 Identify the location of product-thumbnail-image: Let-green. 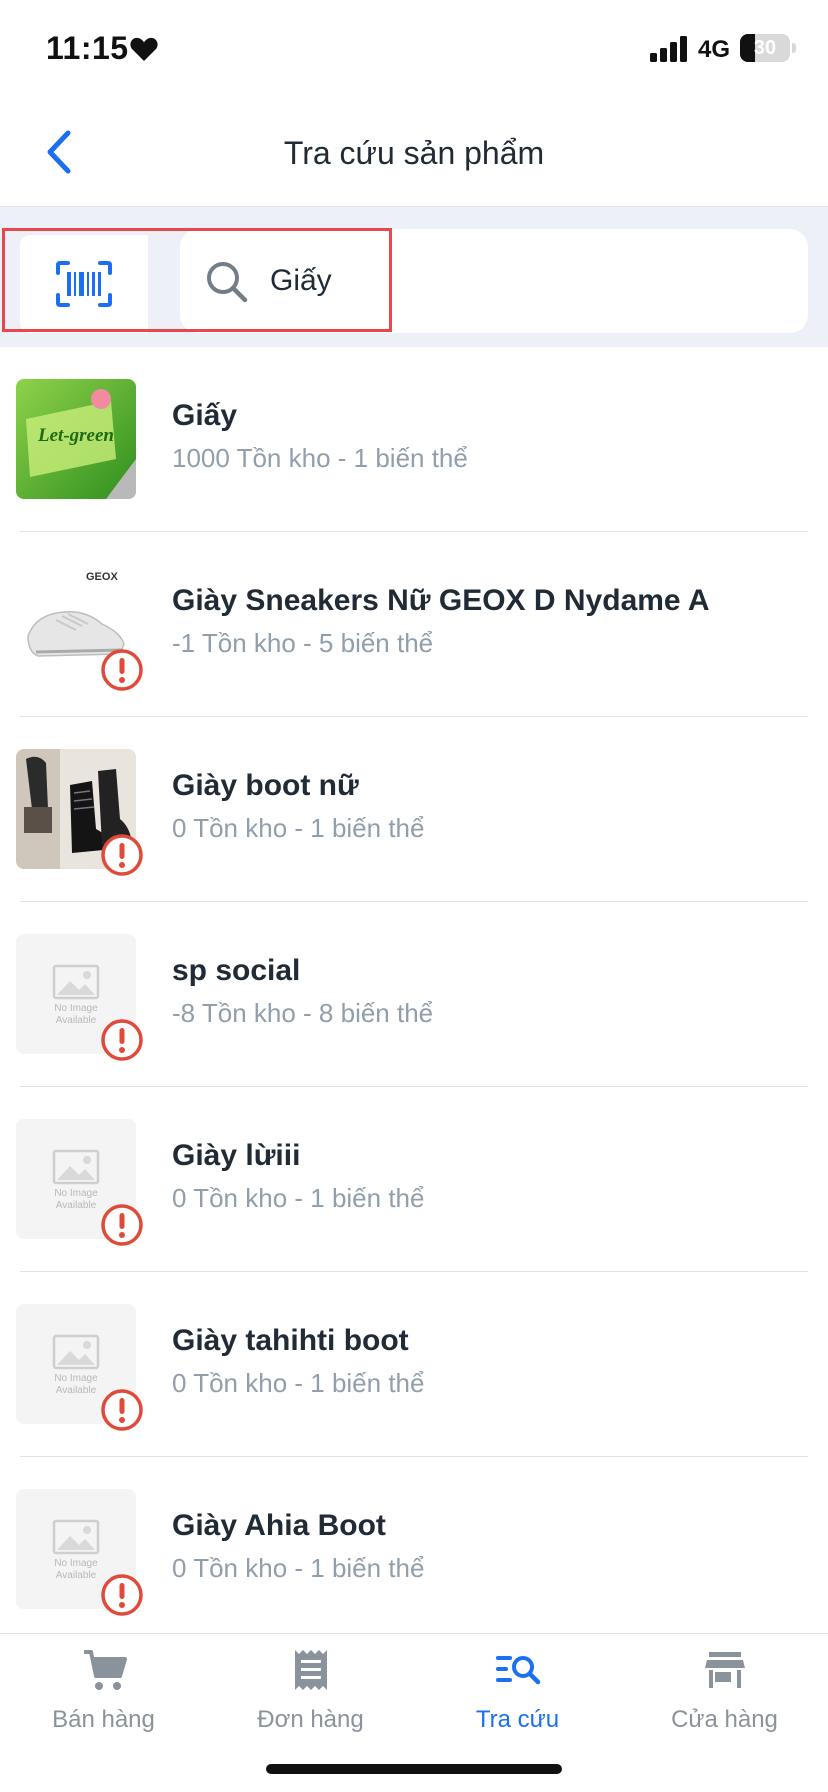
(76, 439).